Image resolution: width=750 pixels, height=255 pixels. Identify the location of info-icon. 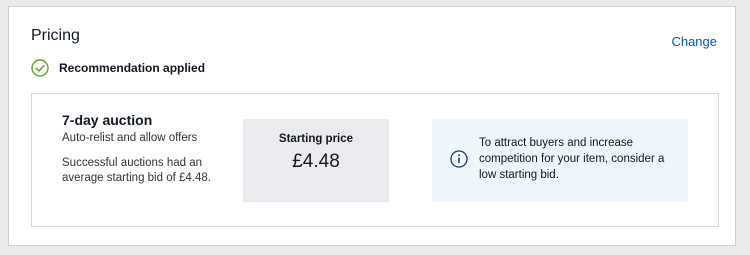
(459, 159).